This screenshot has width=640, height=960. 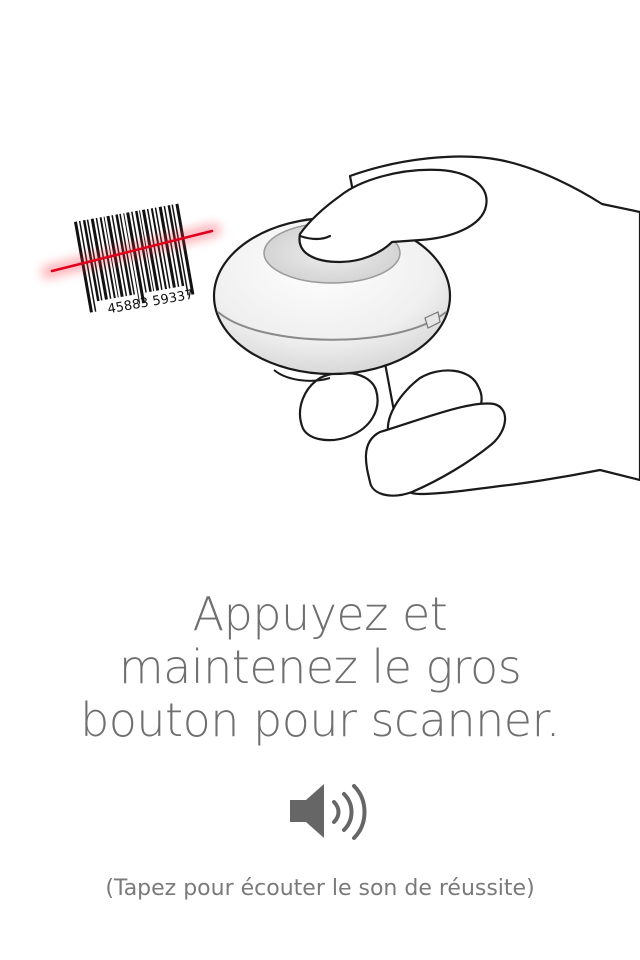 I want to click on play-sound-hint: (Tapez pour écouter le son de réussite), so click(x=320, y=889).